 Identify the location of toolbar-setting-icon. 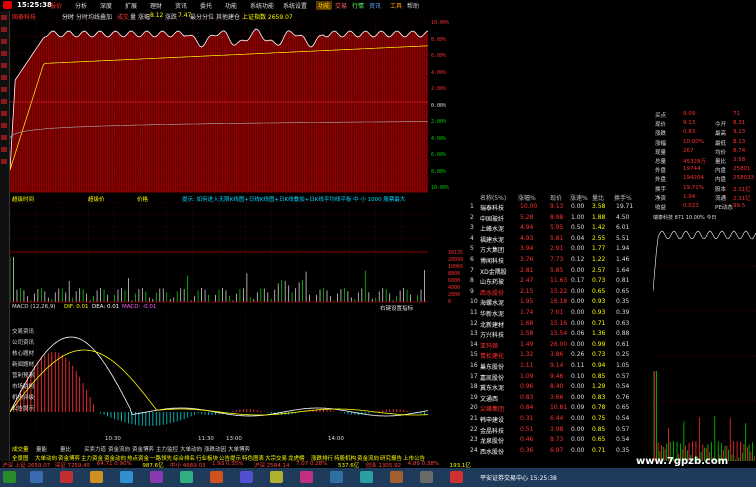
(4, 149).